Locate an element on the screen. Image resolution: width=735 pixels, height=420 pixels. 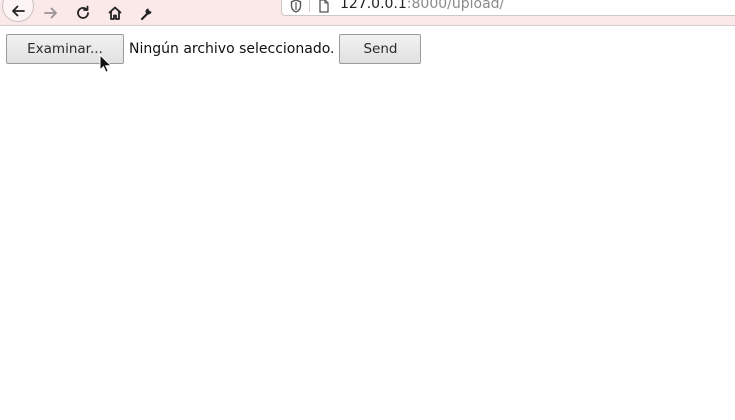
browser-toolbar: 127.0.0.1:8000/upload/ is located at coordinates (367, 13).